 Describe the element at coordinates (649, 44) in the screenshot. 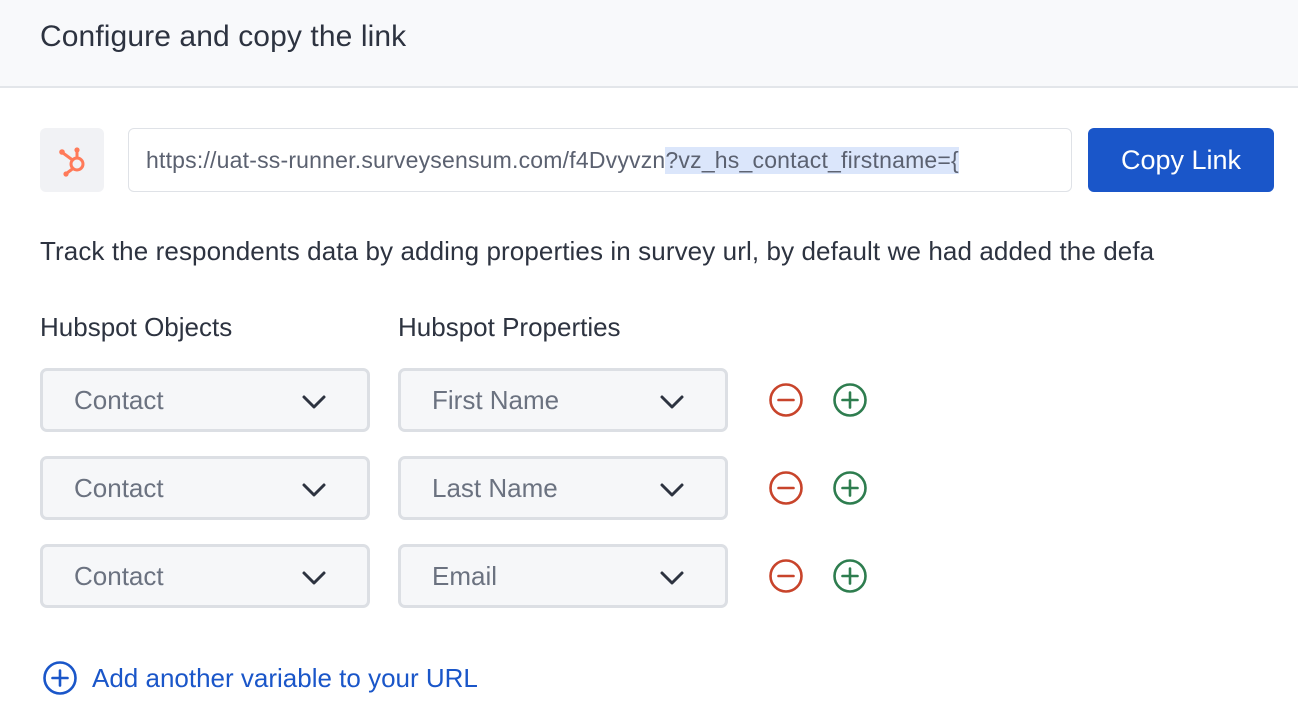

I see `page-header: Configure and copy the link` at that location.